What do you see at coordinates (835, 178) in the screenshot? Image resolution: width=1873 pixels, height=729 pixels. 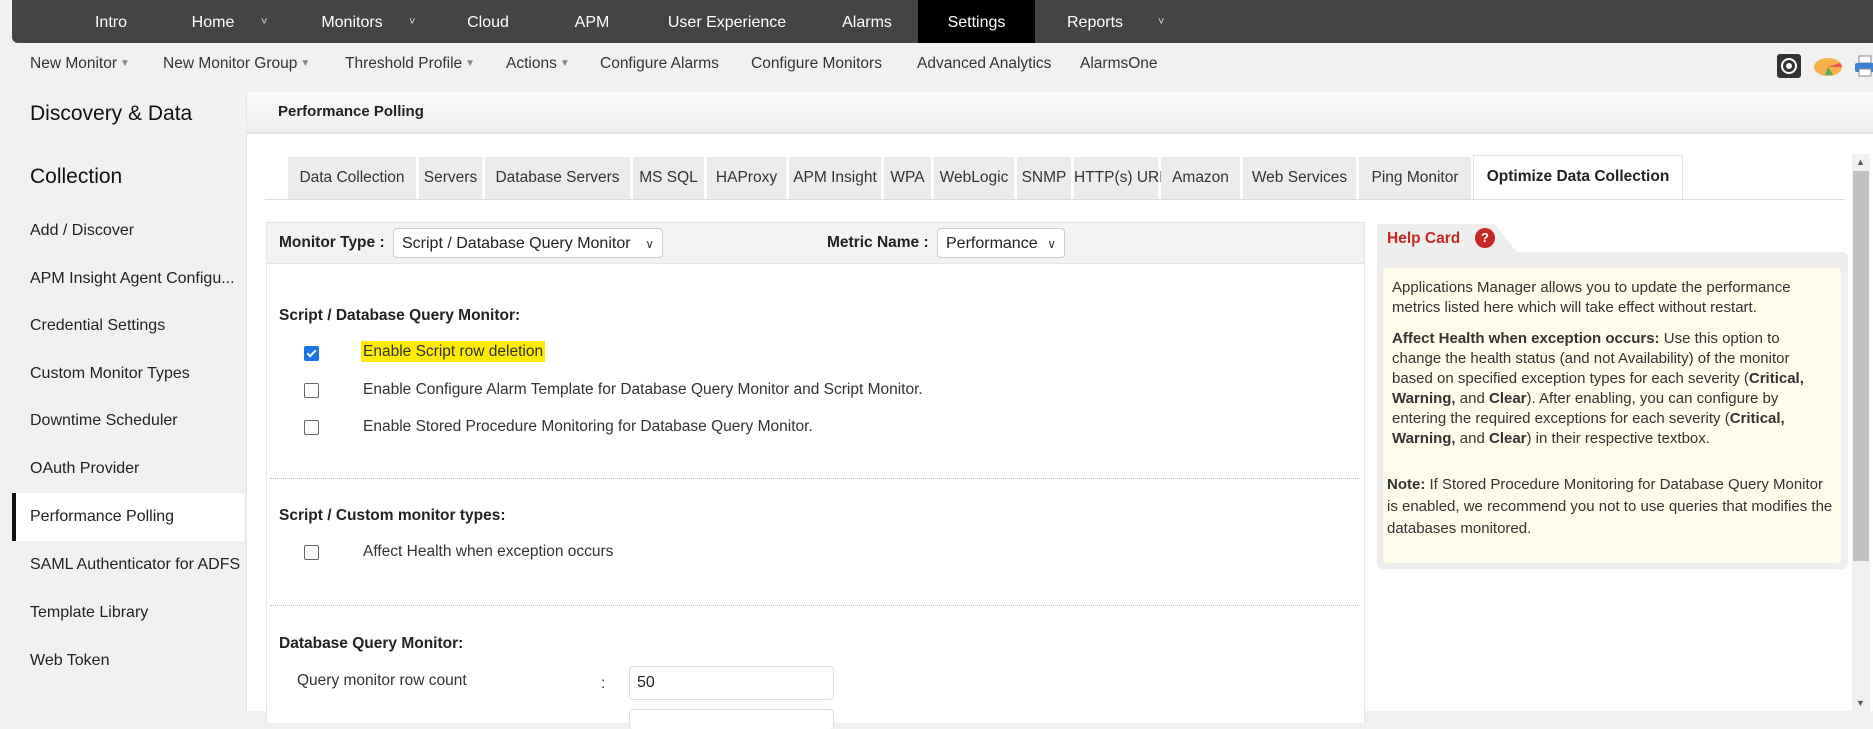 I see `tab-apm-insight: APM Insight` at bounding box center [835, 178].